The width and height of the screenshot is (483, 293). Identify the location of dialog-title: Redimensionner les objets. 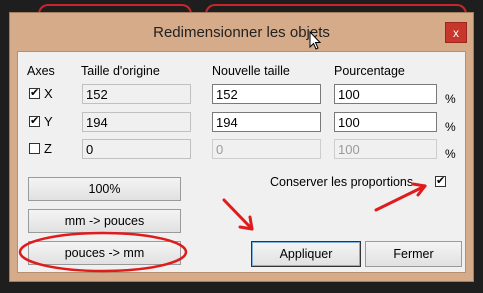
(241, 32).